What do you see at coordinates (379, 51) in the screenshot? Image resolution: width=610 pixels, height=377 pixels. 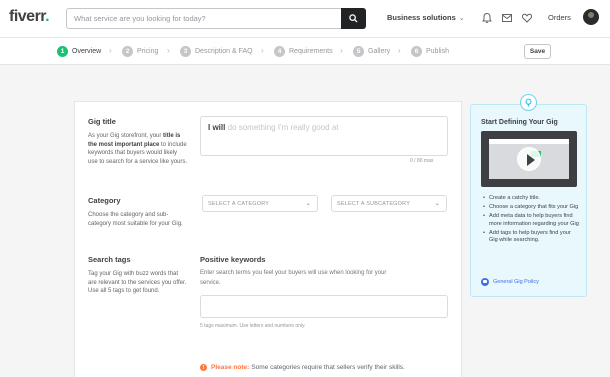 I see `step-label: Gallery` at bounding box center [379, 51].